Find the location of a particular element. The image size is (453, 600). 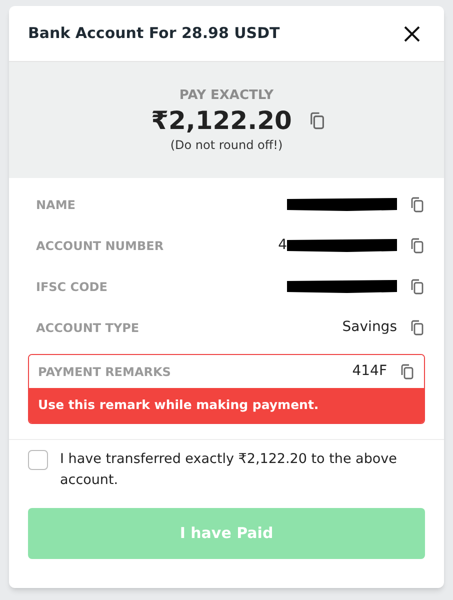

field-value: 4 is located at coordinates (282, 245).